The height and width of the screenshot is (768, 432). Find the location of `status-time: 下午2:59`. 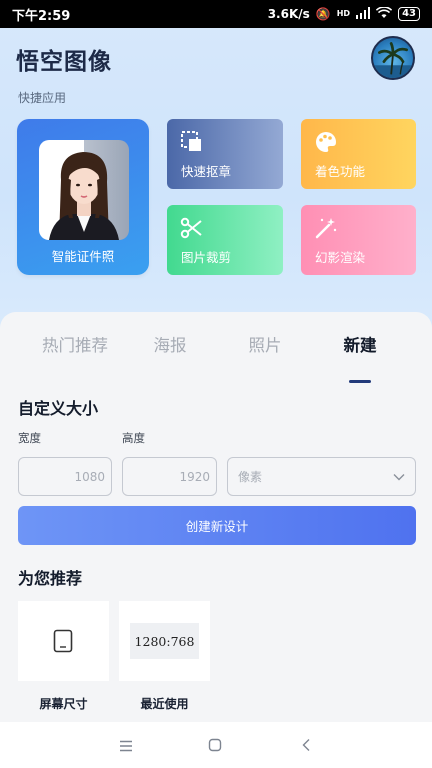

status-time: 下午2:59 is located at coordinates (41, 16).